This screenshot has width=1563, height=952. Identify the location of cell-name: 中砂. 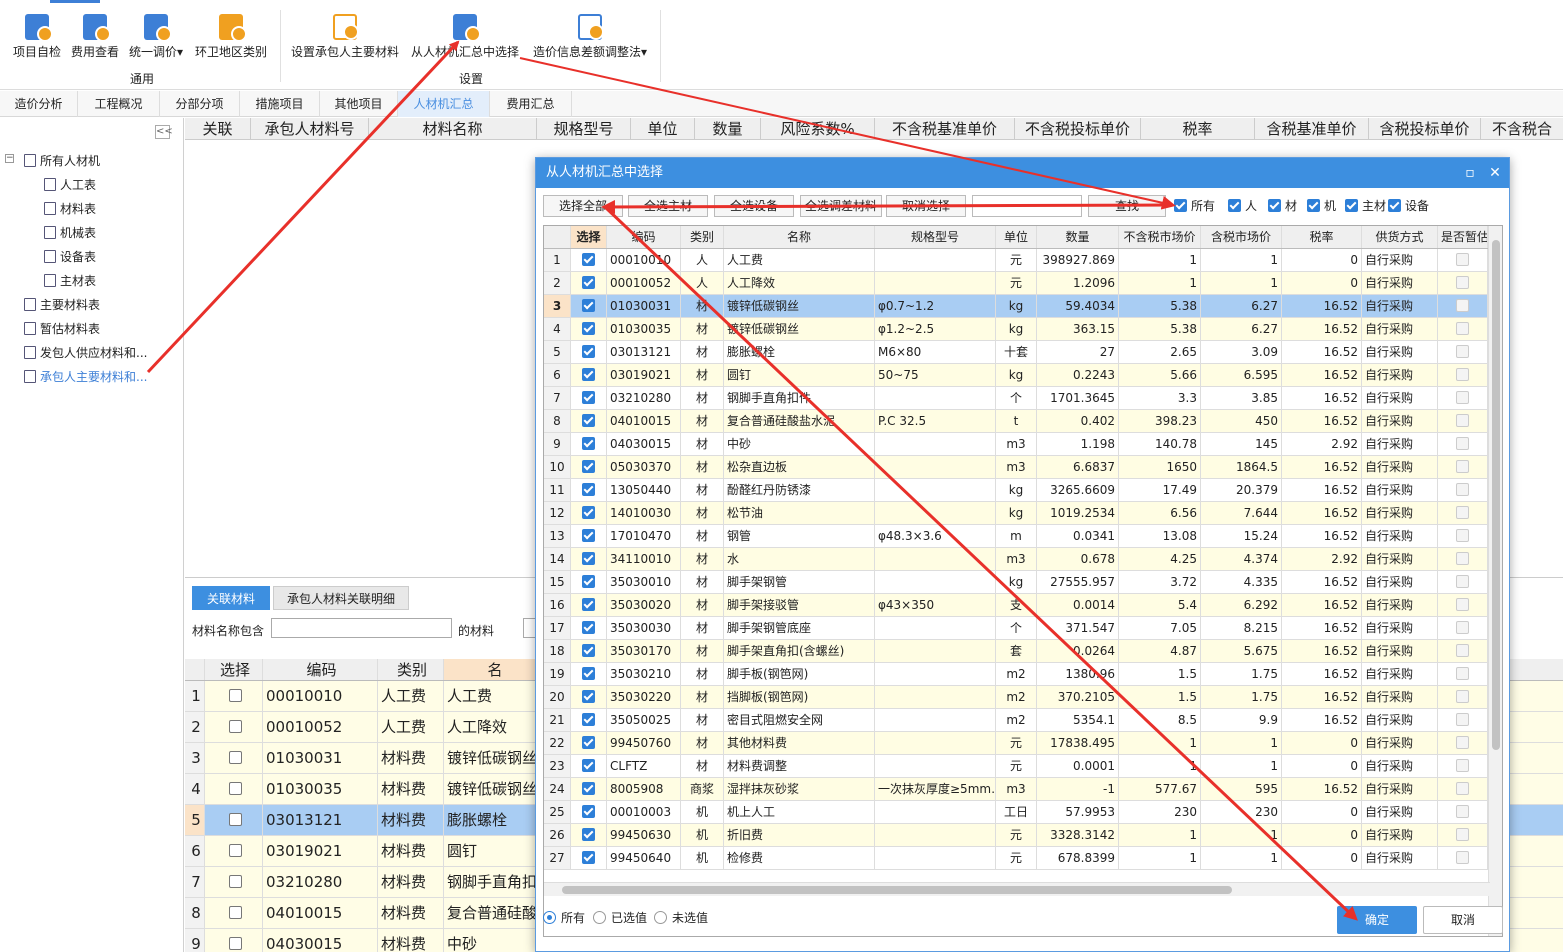
(494, 940).